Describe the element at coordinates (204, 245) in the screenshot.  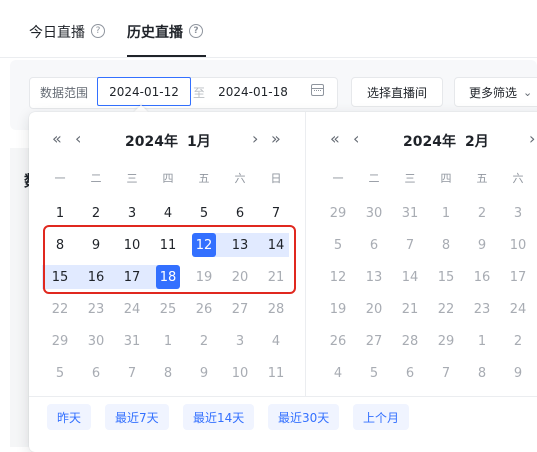
I see `calendar-day-range-start: 12` at that location.